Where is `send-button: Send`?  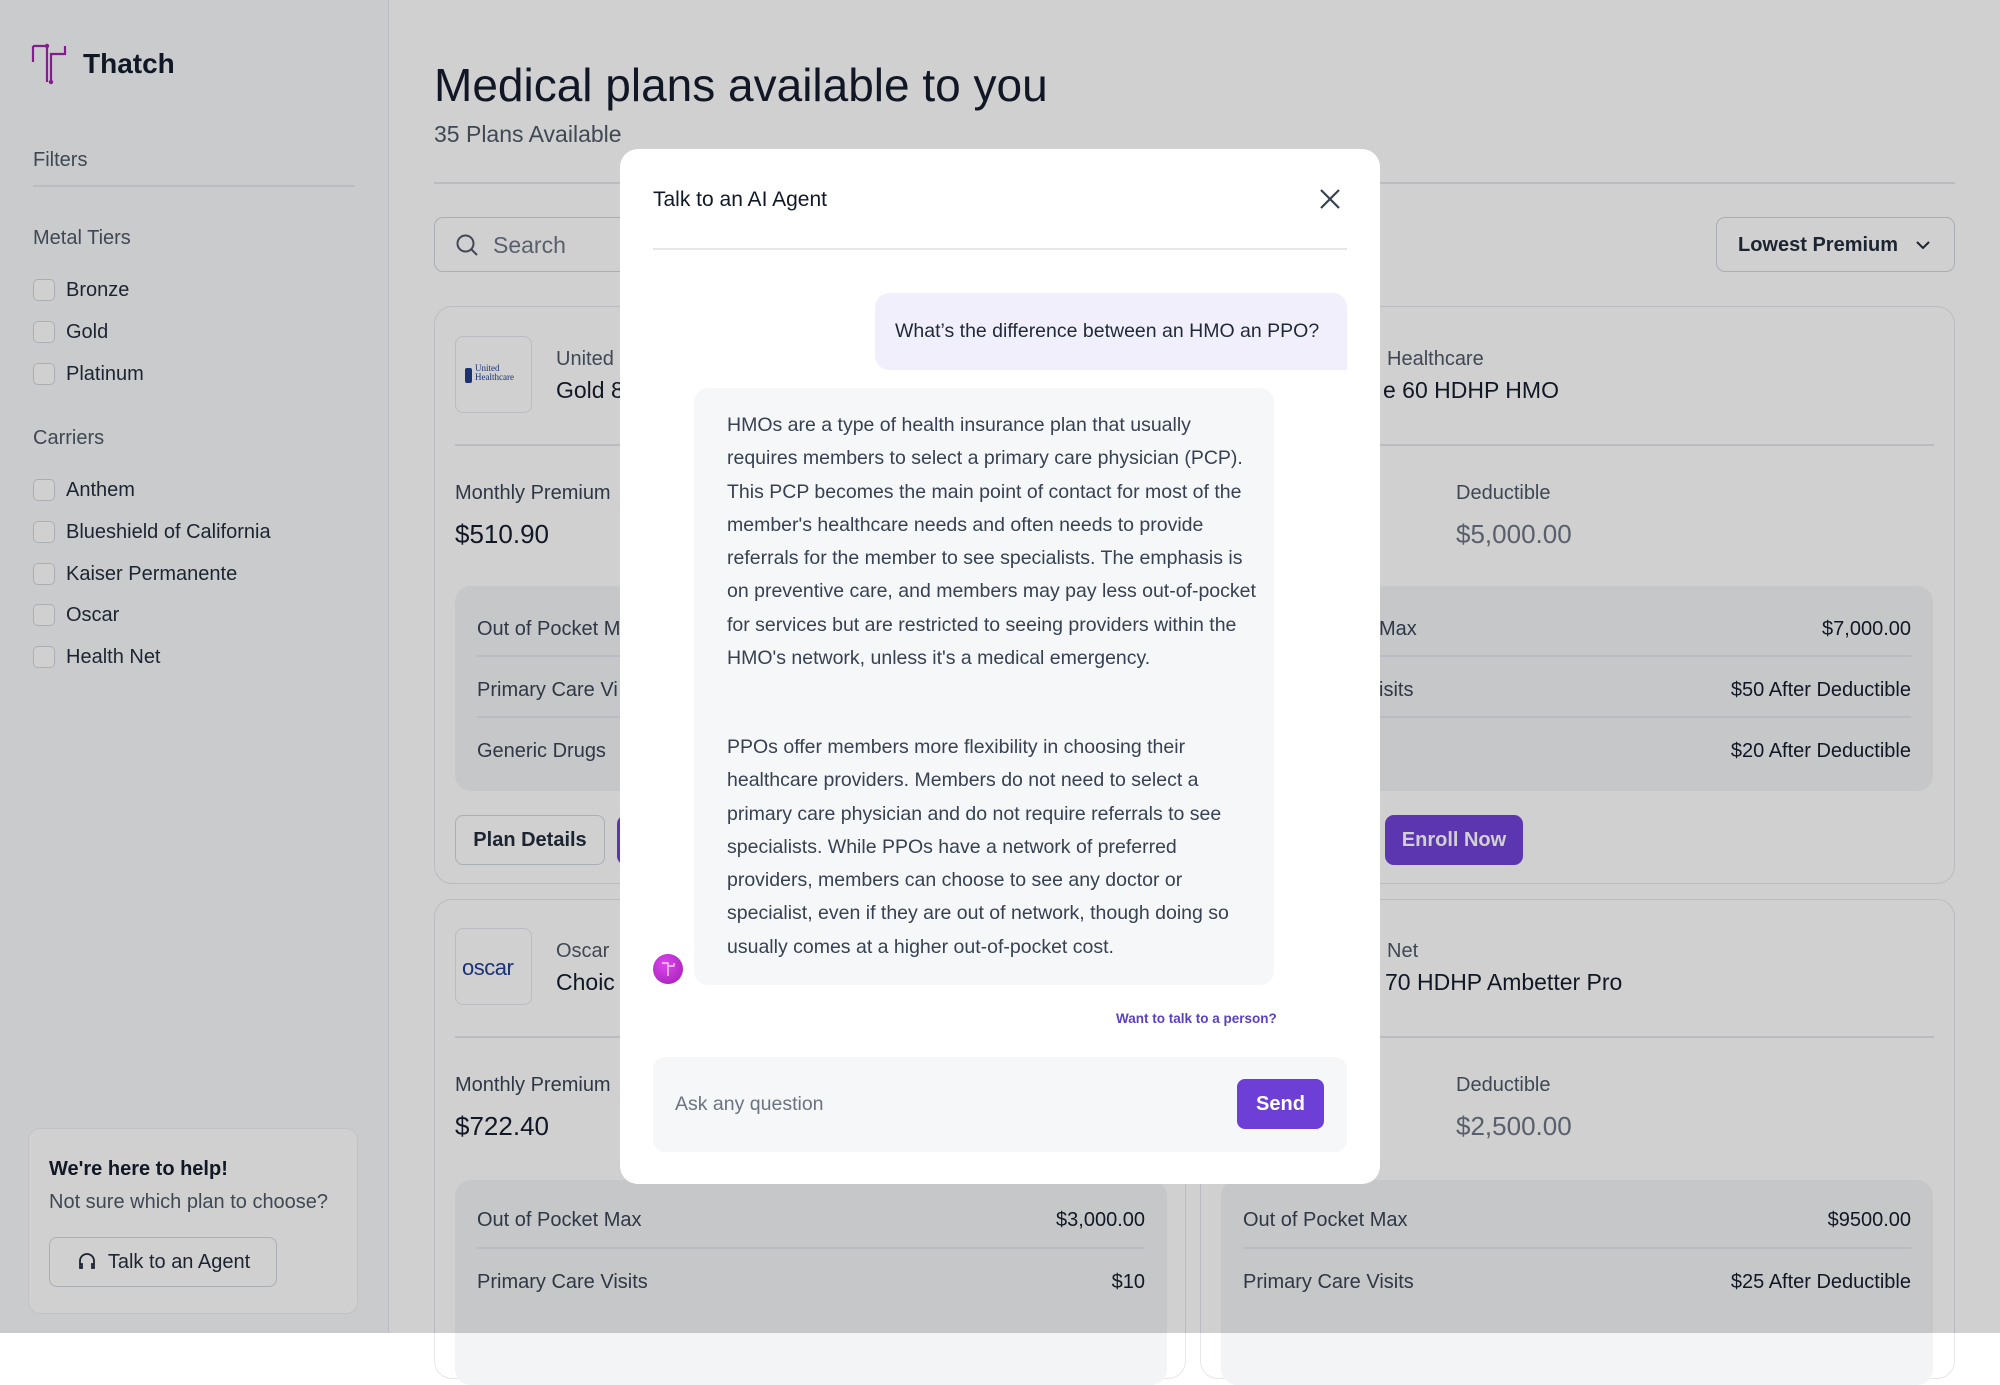
send-button: Send is located at coordinates (1280, 1104).